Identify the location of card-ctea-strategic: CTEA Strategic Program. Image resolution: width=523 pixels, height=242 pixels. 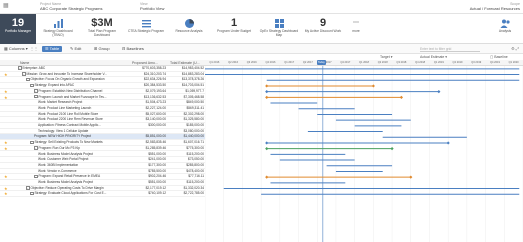
(146, 29).